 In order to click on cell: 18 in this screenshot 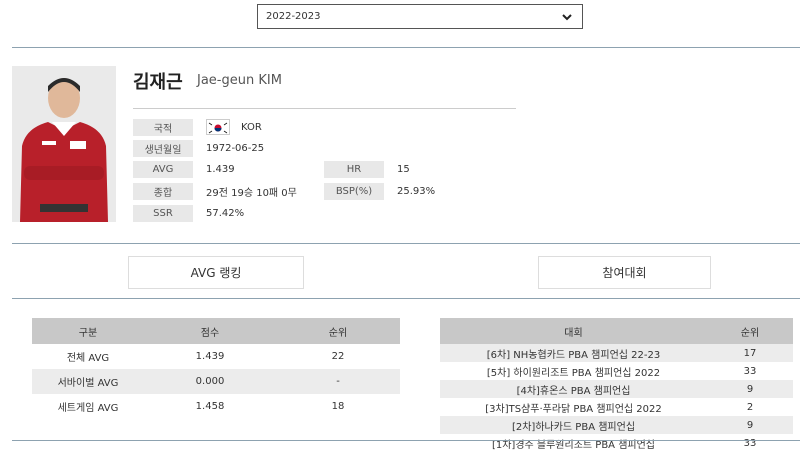, I will do `click(338, 406)`.